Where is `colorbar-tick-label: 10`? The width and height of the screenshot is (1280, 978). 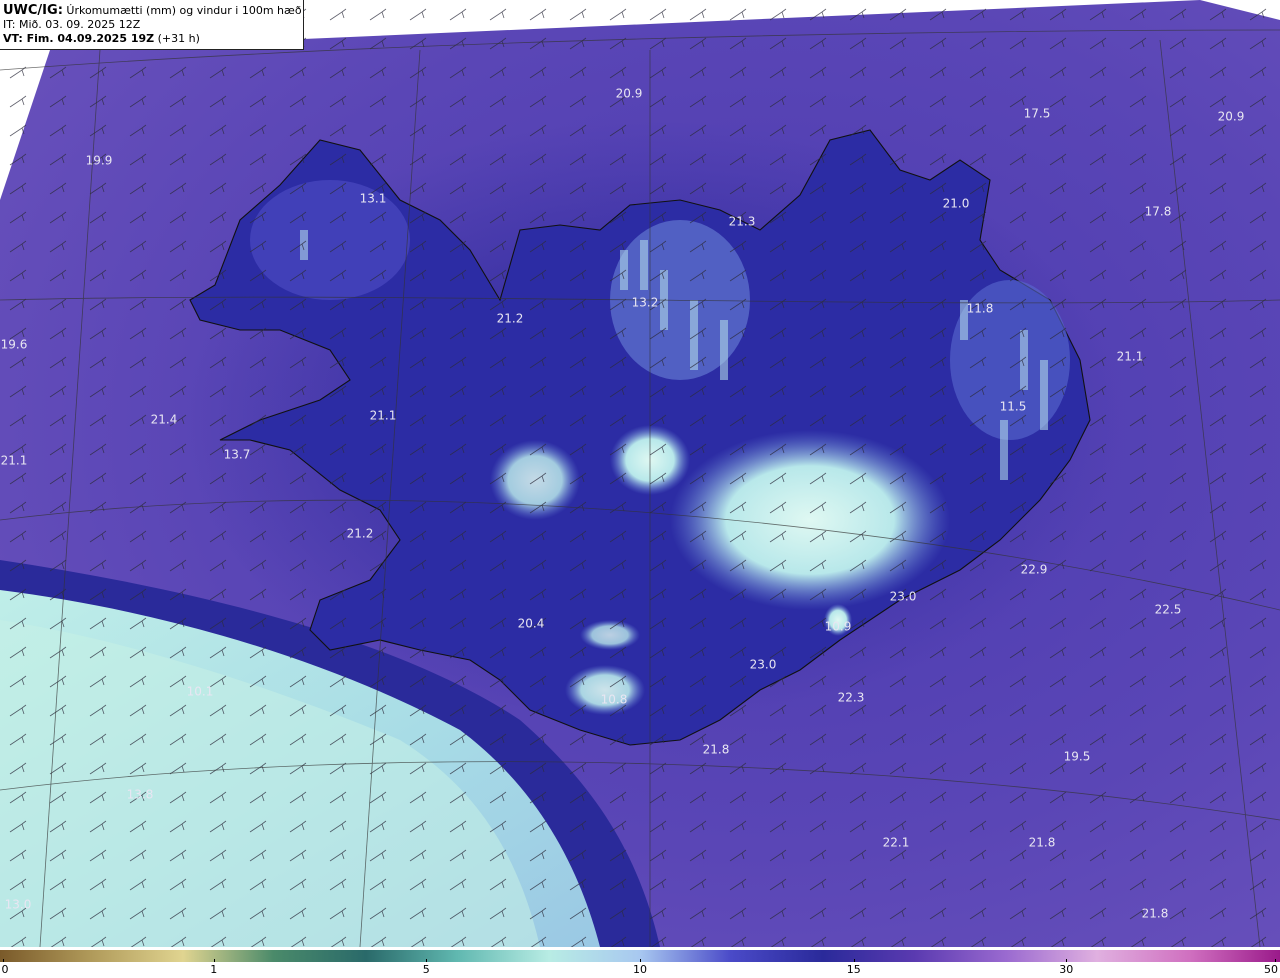 colorbar-tick-label: 10 is located at coordinates (640, 969).